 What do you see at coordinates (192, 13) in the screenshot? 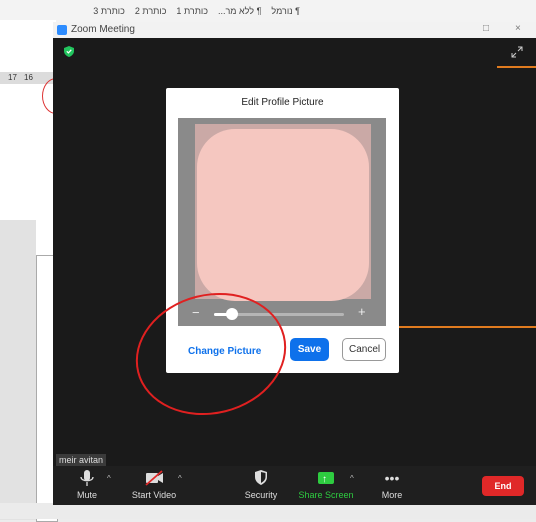
I see `style-heading-1: כותרת 1` at bounding box center [192, 13].